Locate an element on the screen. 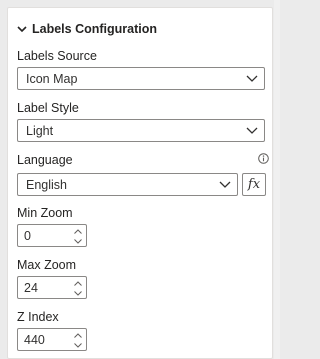  info-icon is located at coordinates (263, 158).